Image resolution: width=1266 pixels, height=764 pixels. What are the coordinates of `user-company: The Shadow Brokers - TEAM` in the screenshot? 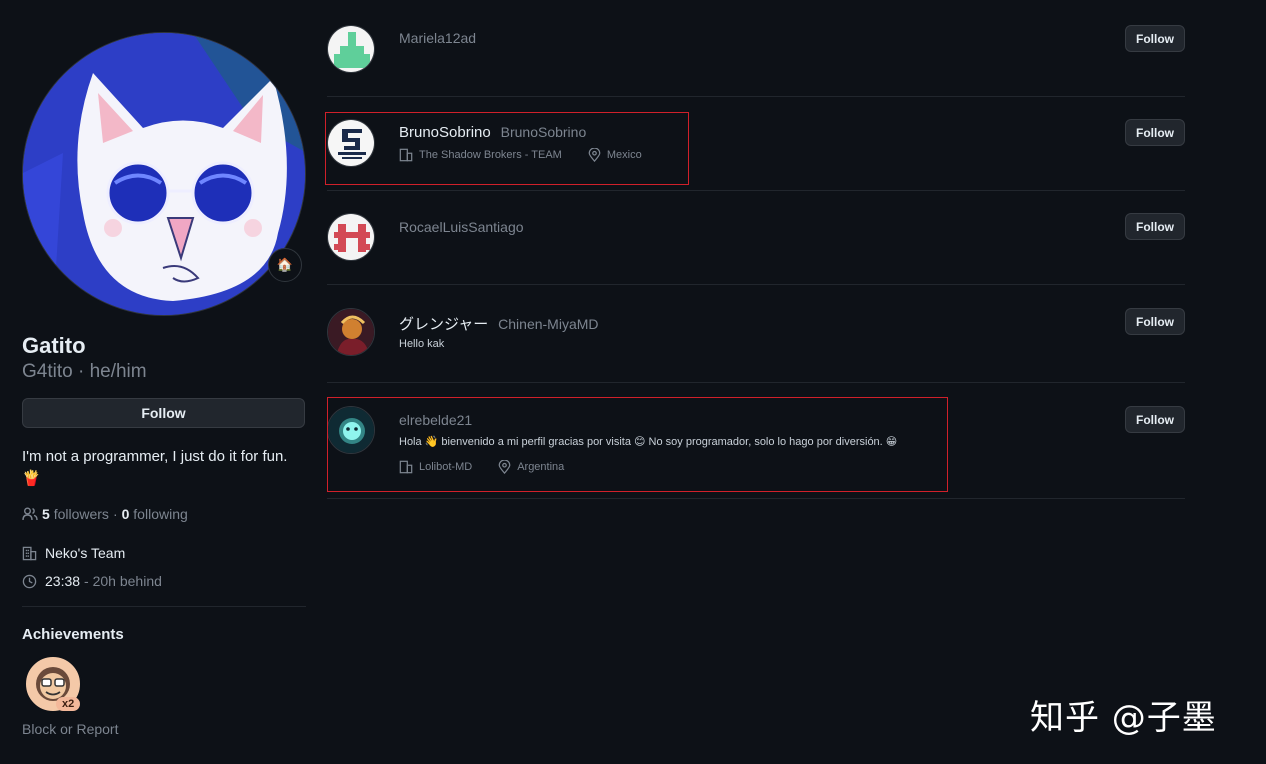 It's located at (490, 155).